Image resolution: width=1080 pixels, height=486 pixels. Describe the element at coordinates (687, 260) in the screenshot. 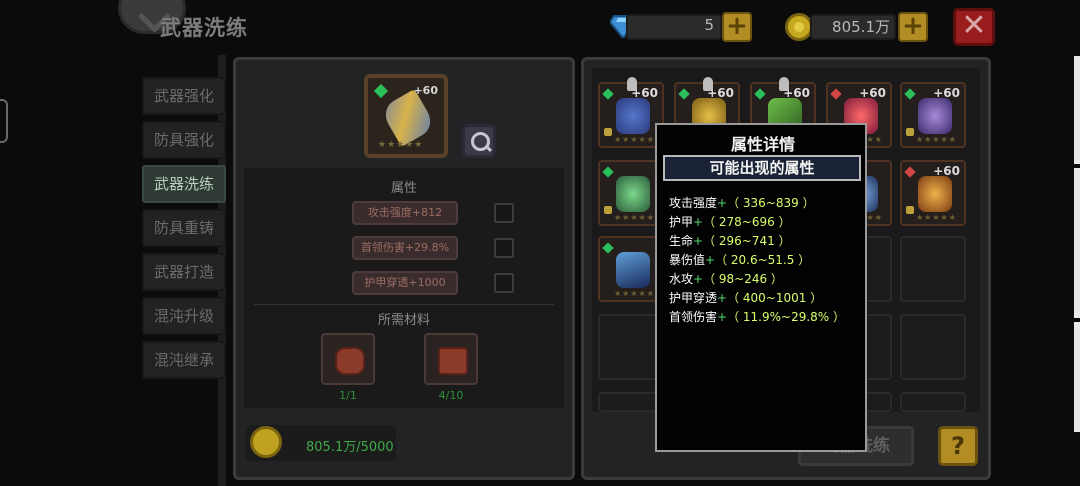

I see `attribute-name: 暴伤值` at that location.